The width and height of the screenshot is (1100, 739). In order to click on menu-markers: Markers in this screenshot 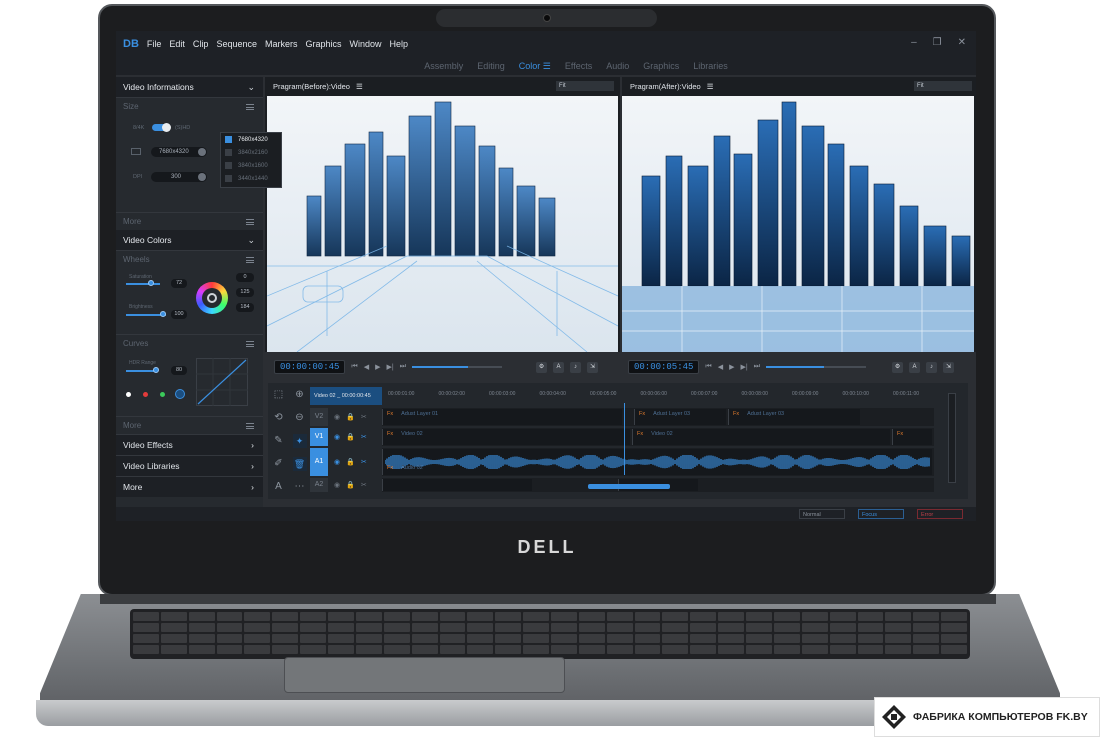, I will do `click(281, 44)`.